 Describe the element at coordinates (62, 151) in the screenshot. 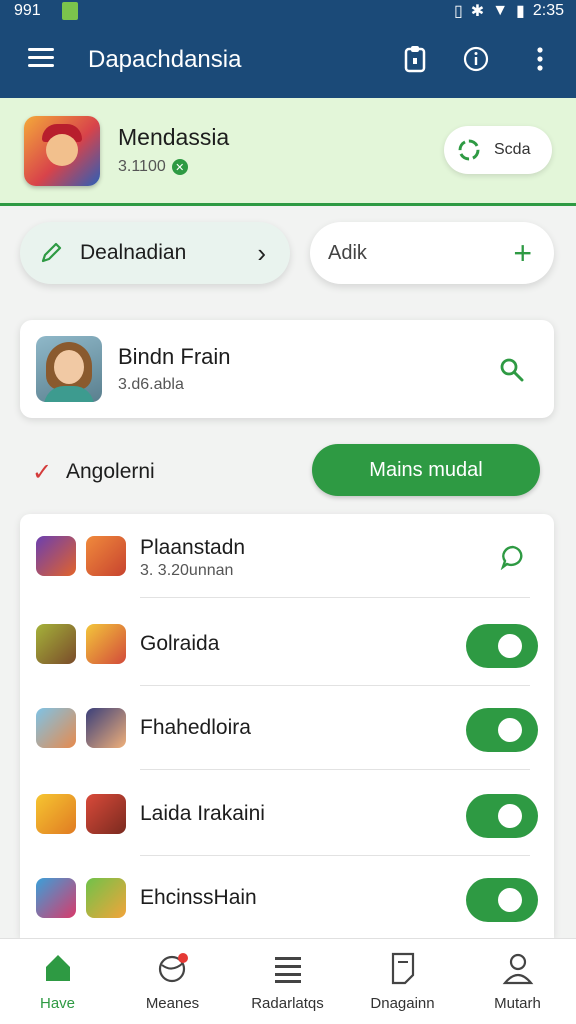

I see `app-avatar` at that location.